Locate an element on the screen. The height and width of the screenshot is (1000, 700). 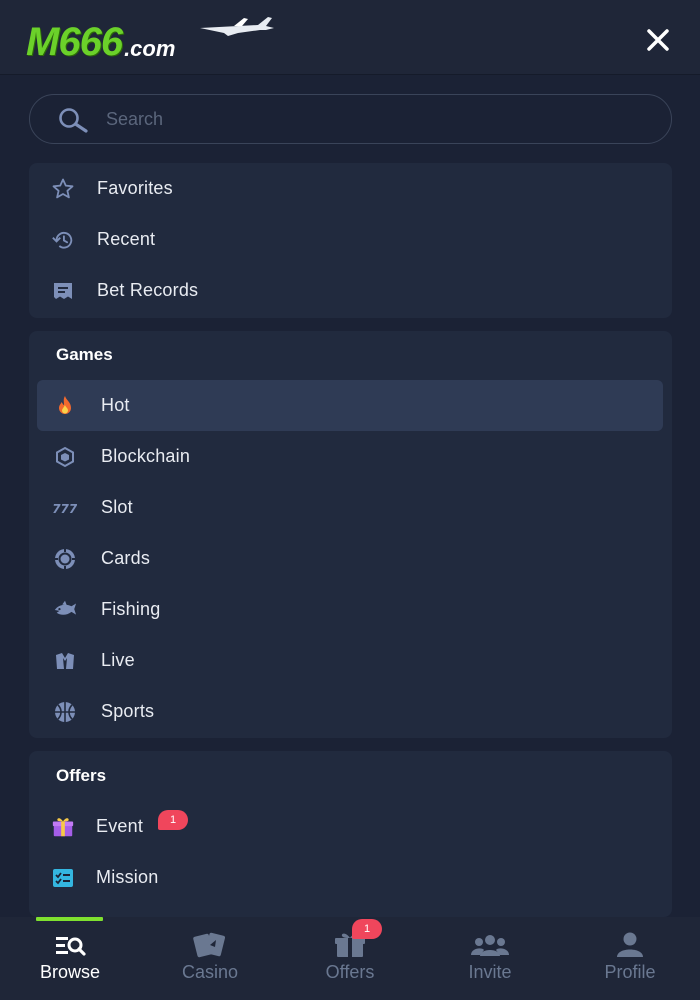
bottom-navigation: Browse Casino 1 Offers Invite Profile is located at coordinates (350, 958).